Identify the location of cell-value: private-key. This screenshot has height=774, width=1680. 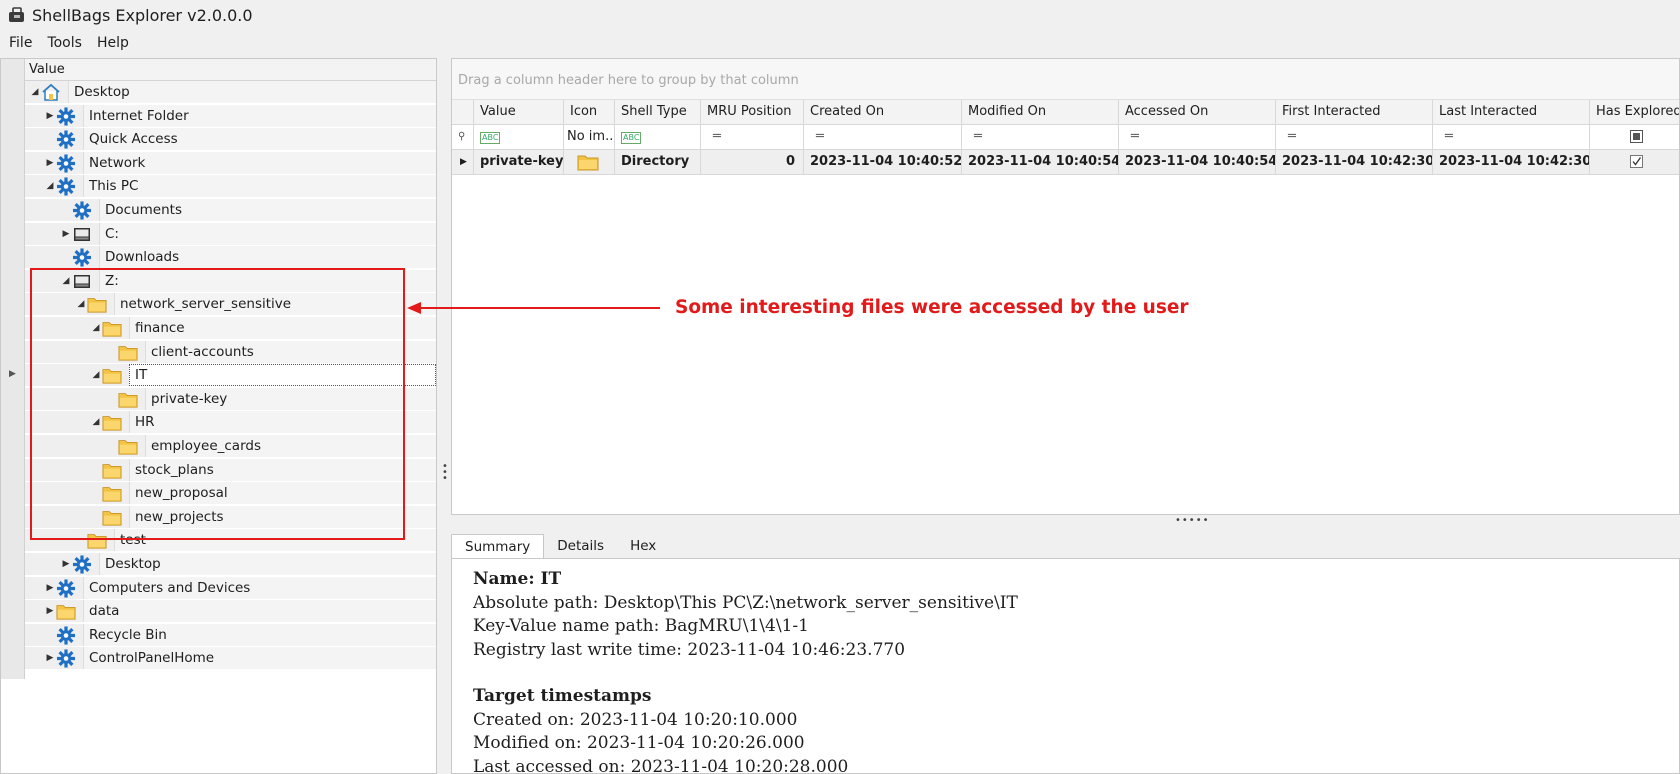
(519, 162).